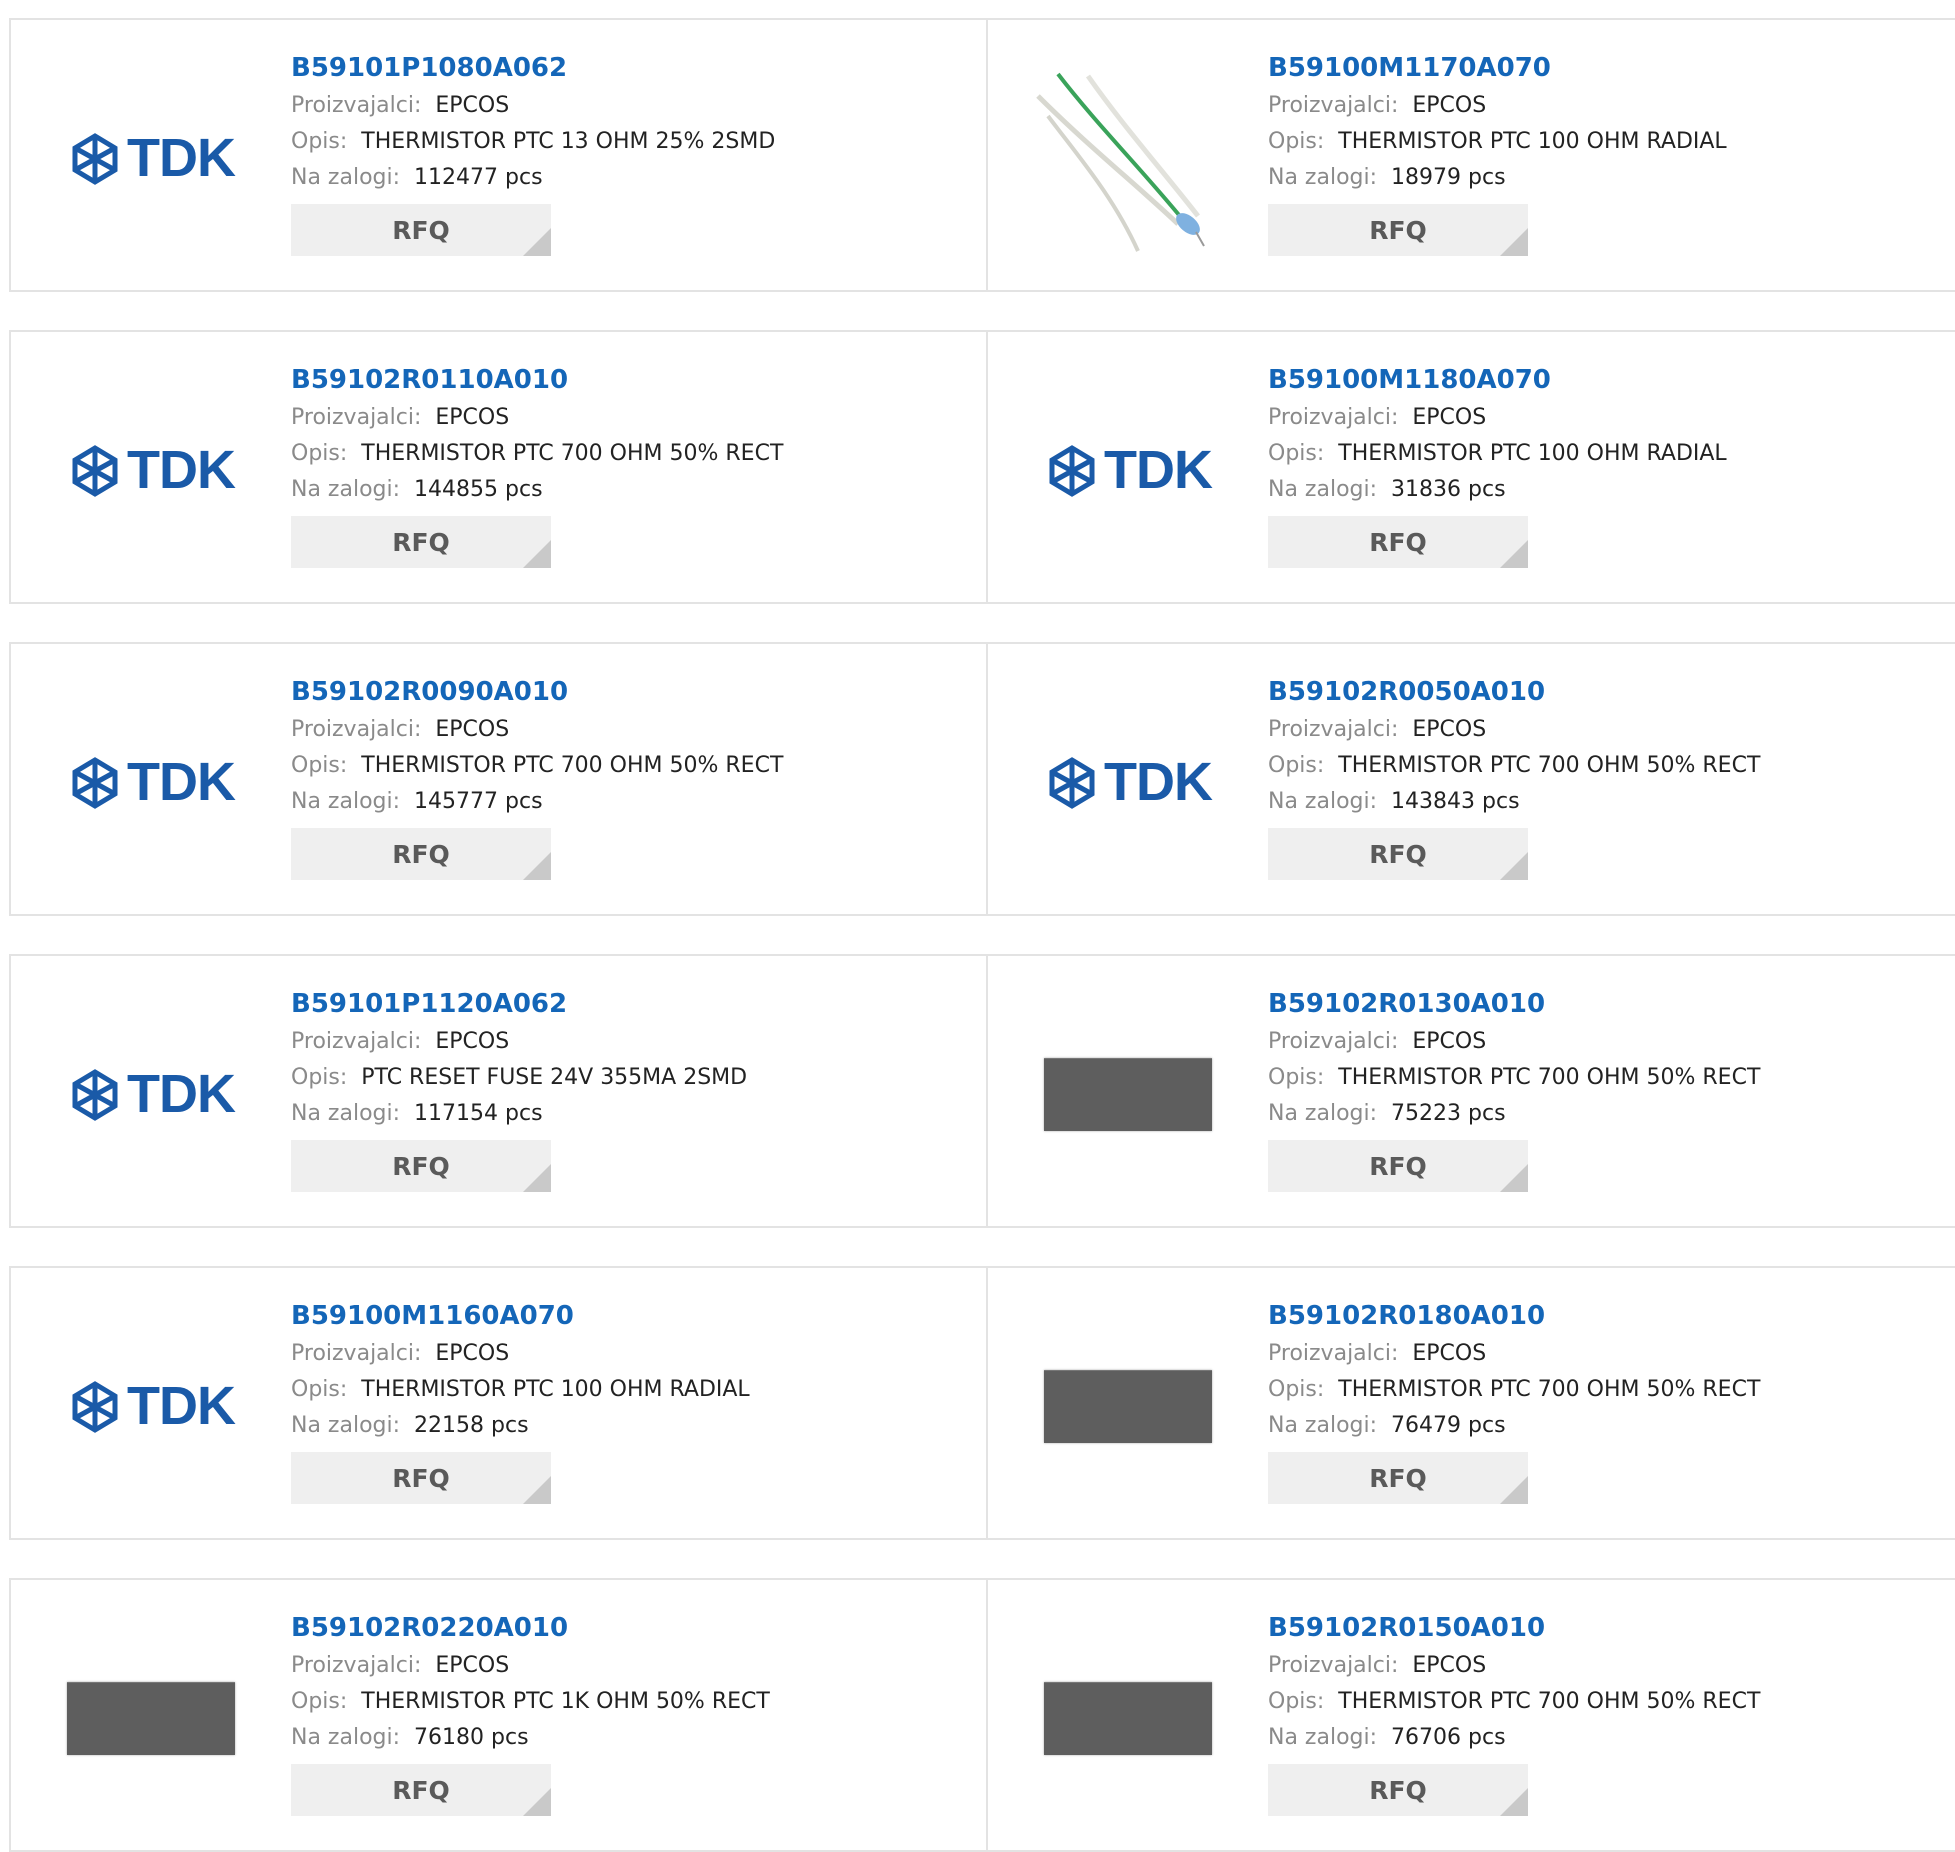 This screenshot has height=1852, width=1955. I want to click on rect-chip-image, so click(1128, 1094).